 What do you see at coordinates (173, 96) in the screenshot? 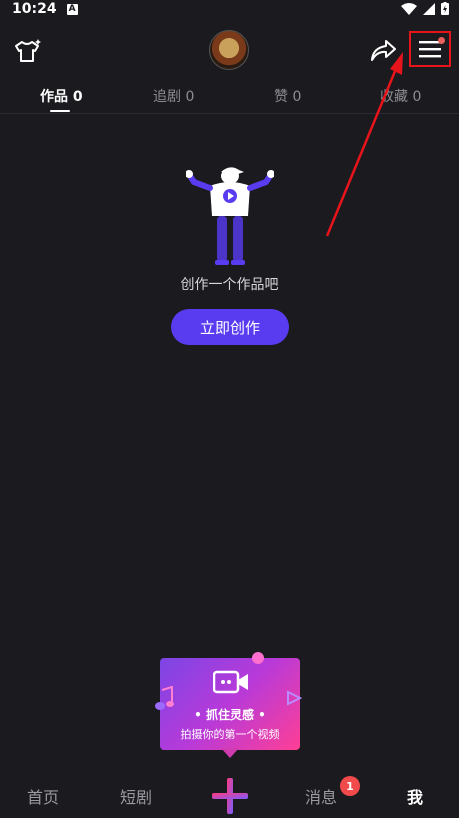
I see `tab-following-drama: 追剧 0` at bounding box center [173, 96].